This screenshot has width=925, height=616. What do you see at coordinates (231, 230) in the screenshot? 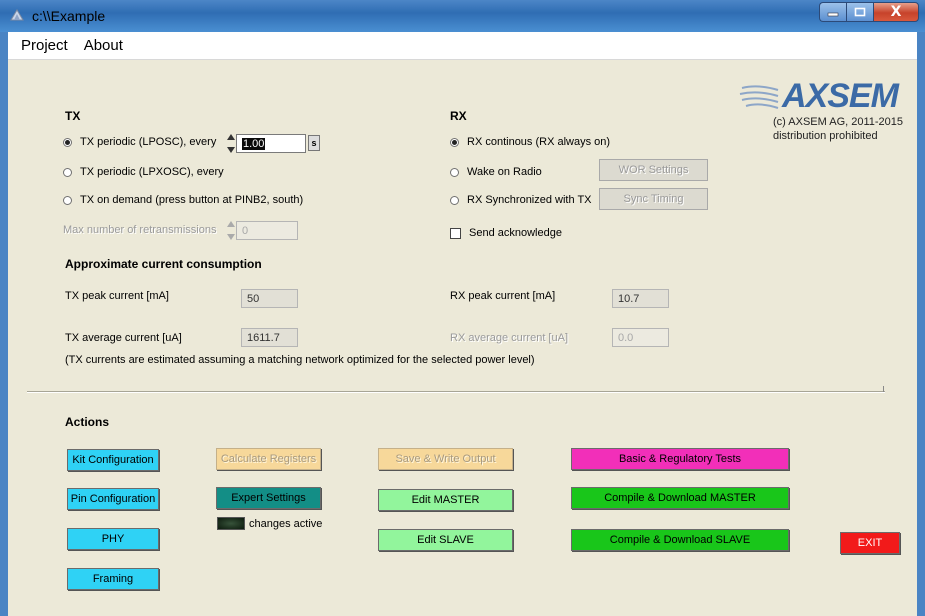
I see `retransmissions-spinner` at bounding box center [231, 230].